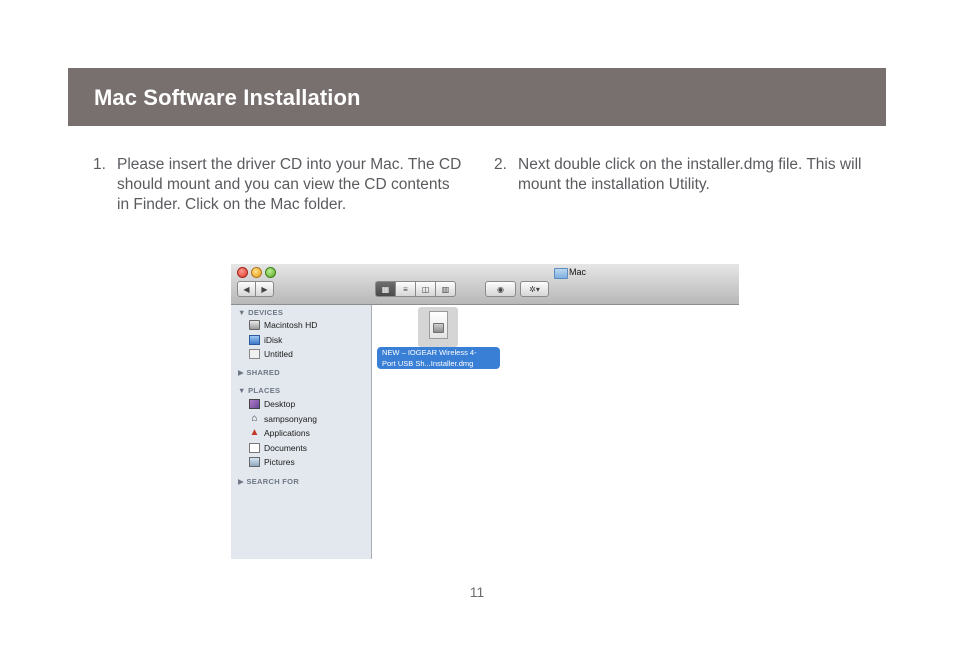  I want to click on sidebar-item-applications: ▲ Applications, so click(279, 433).